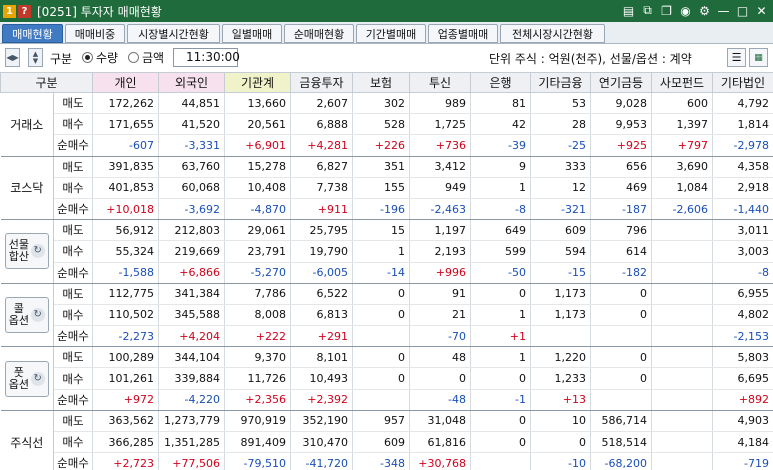 Image resolution: width=773 pixels, height=470 pixels. I want to click on table-cell: 21, so click(440, 315).